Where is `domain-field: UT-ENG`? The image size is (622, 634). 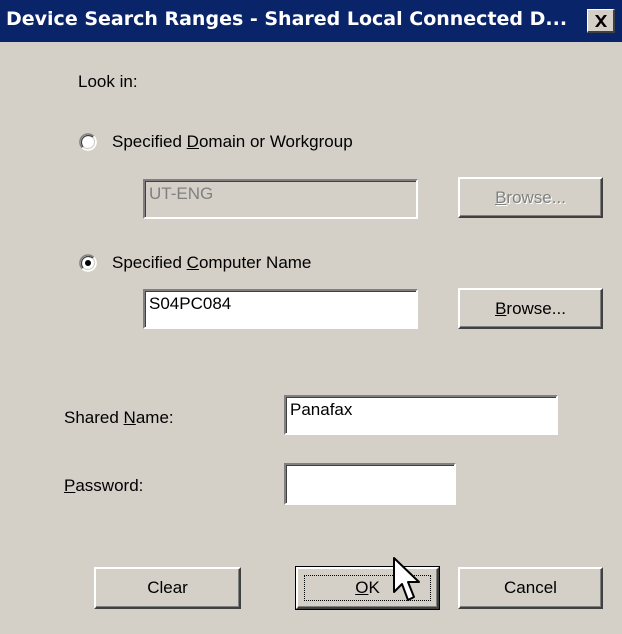 domain-field: UT-ENG is located at coordinates (280, 199).